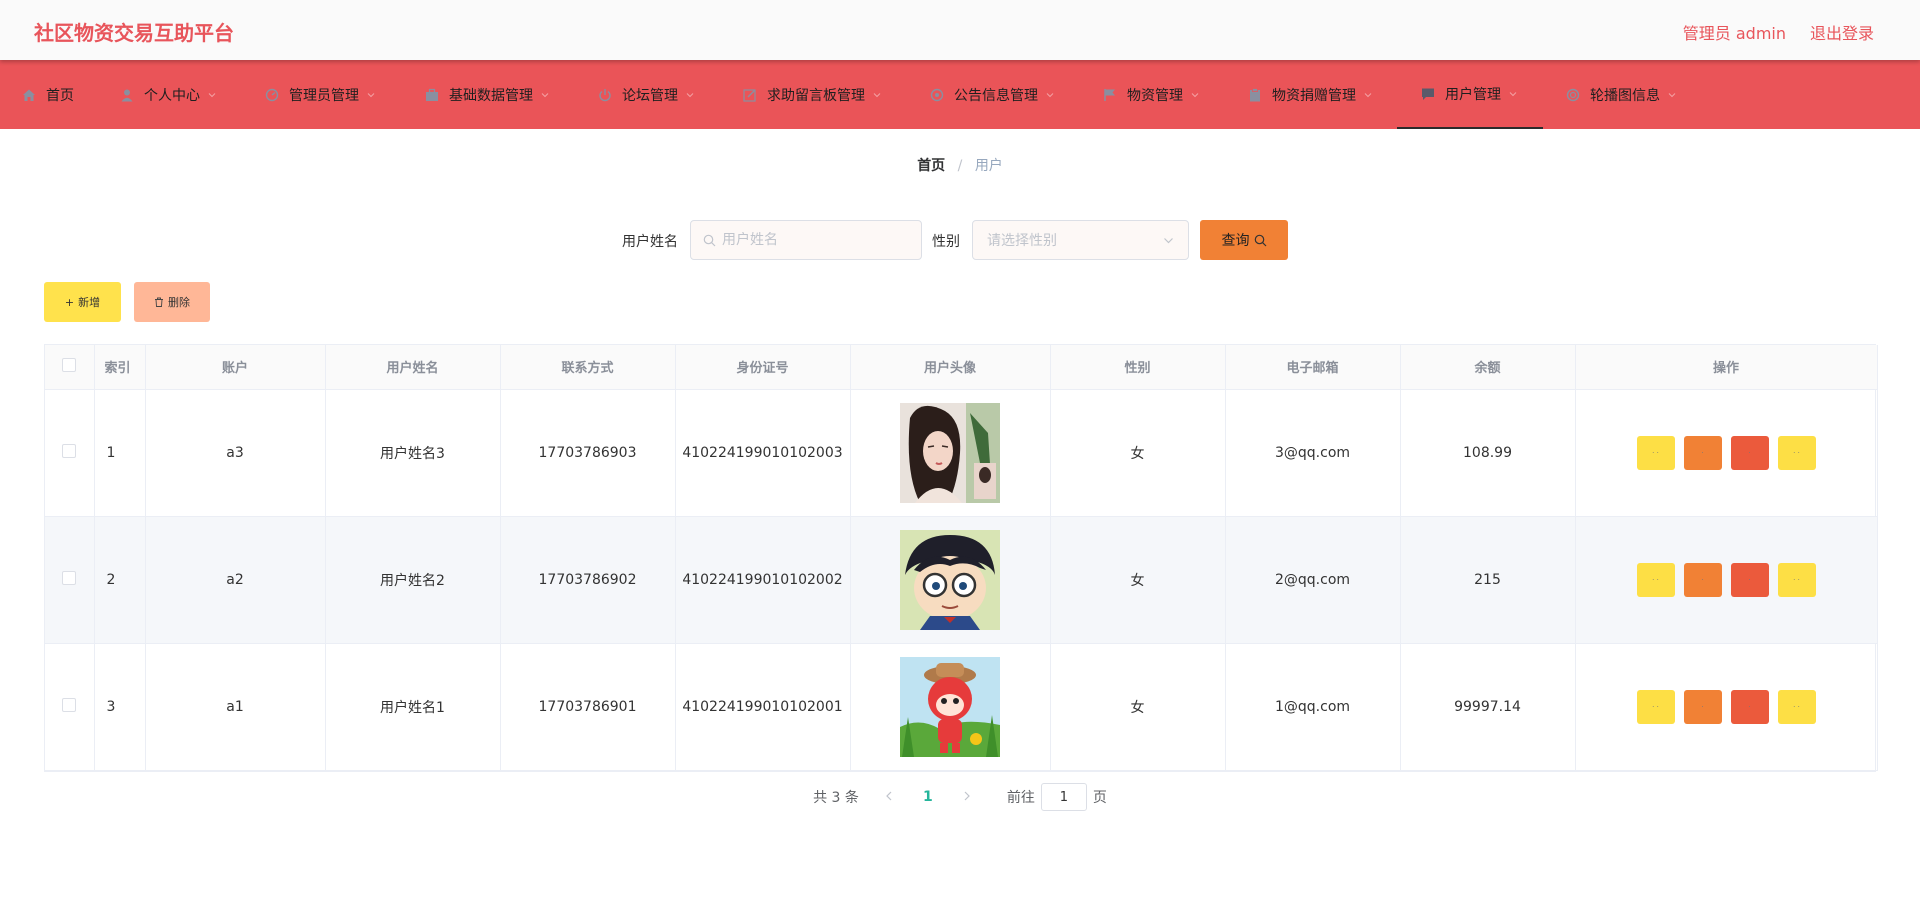 Image resolution: width=1920 pixels, height=911 pixels. I want to click on nav-item-user-manage: 用户管理, so click(1470, 94).